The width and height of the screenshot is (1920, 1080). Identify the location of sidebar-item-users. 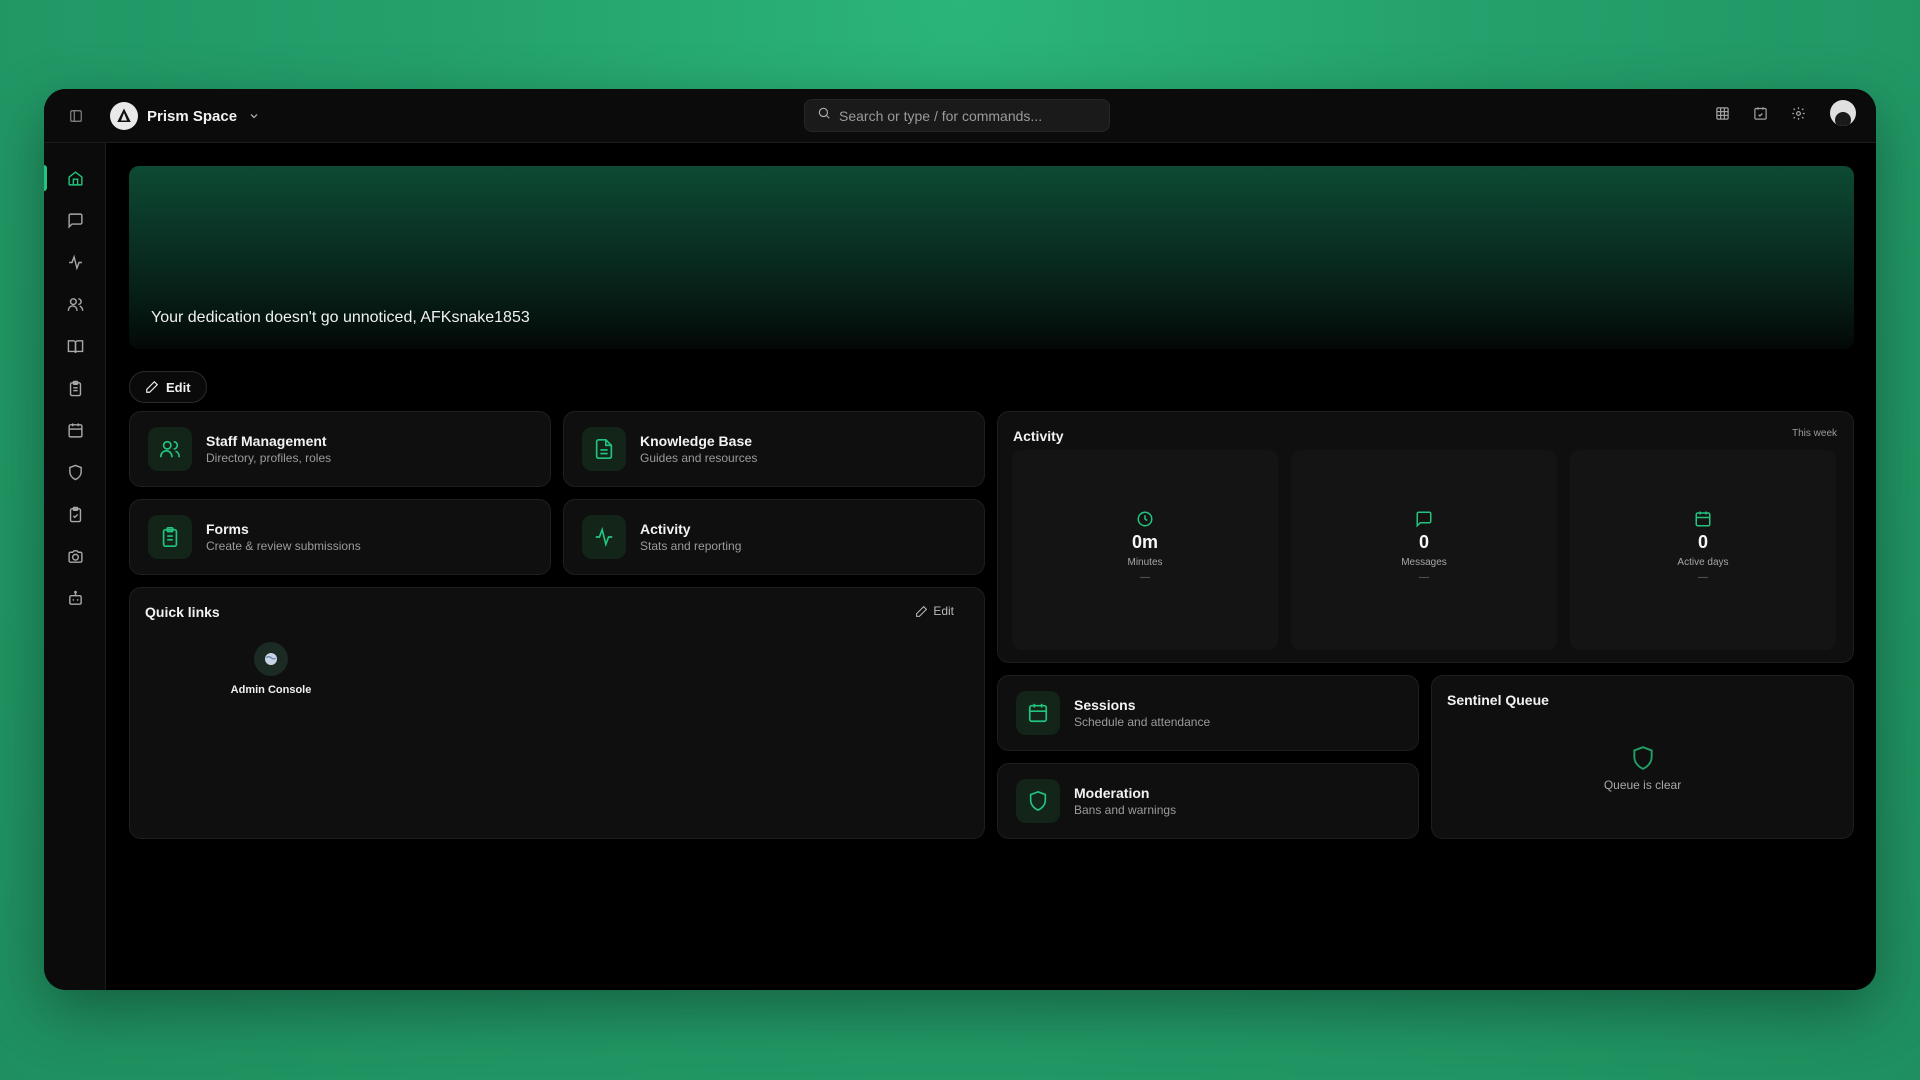
(75, 304).